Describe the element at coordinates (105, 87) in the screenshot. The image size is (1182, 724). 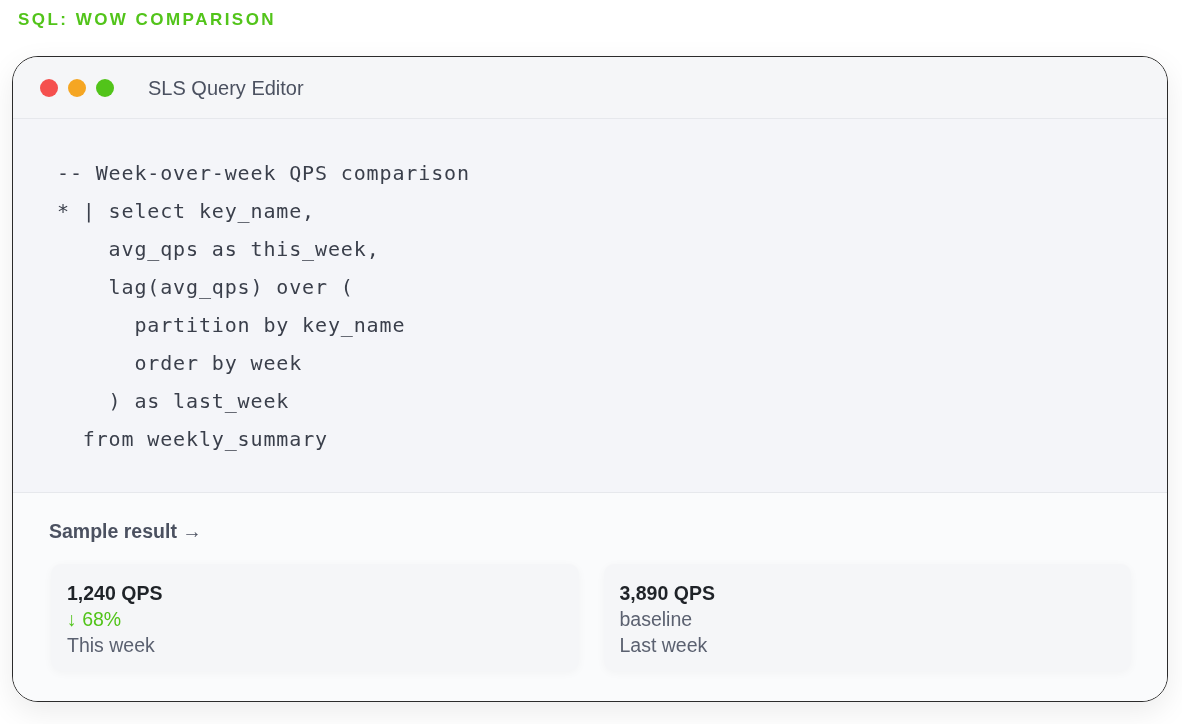
I see `maximize-icon` at that location.